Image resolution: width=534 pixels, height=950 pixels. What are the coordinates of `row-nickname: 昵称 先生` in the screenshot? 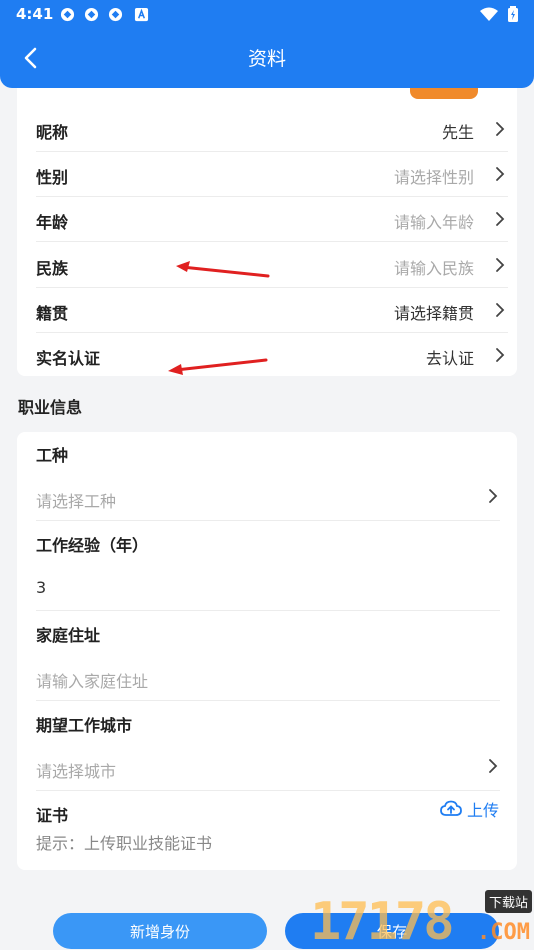 It's located at (272, 129).